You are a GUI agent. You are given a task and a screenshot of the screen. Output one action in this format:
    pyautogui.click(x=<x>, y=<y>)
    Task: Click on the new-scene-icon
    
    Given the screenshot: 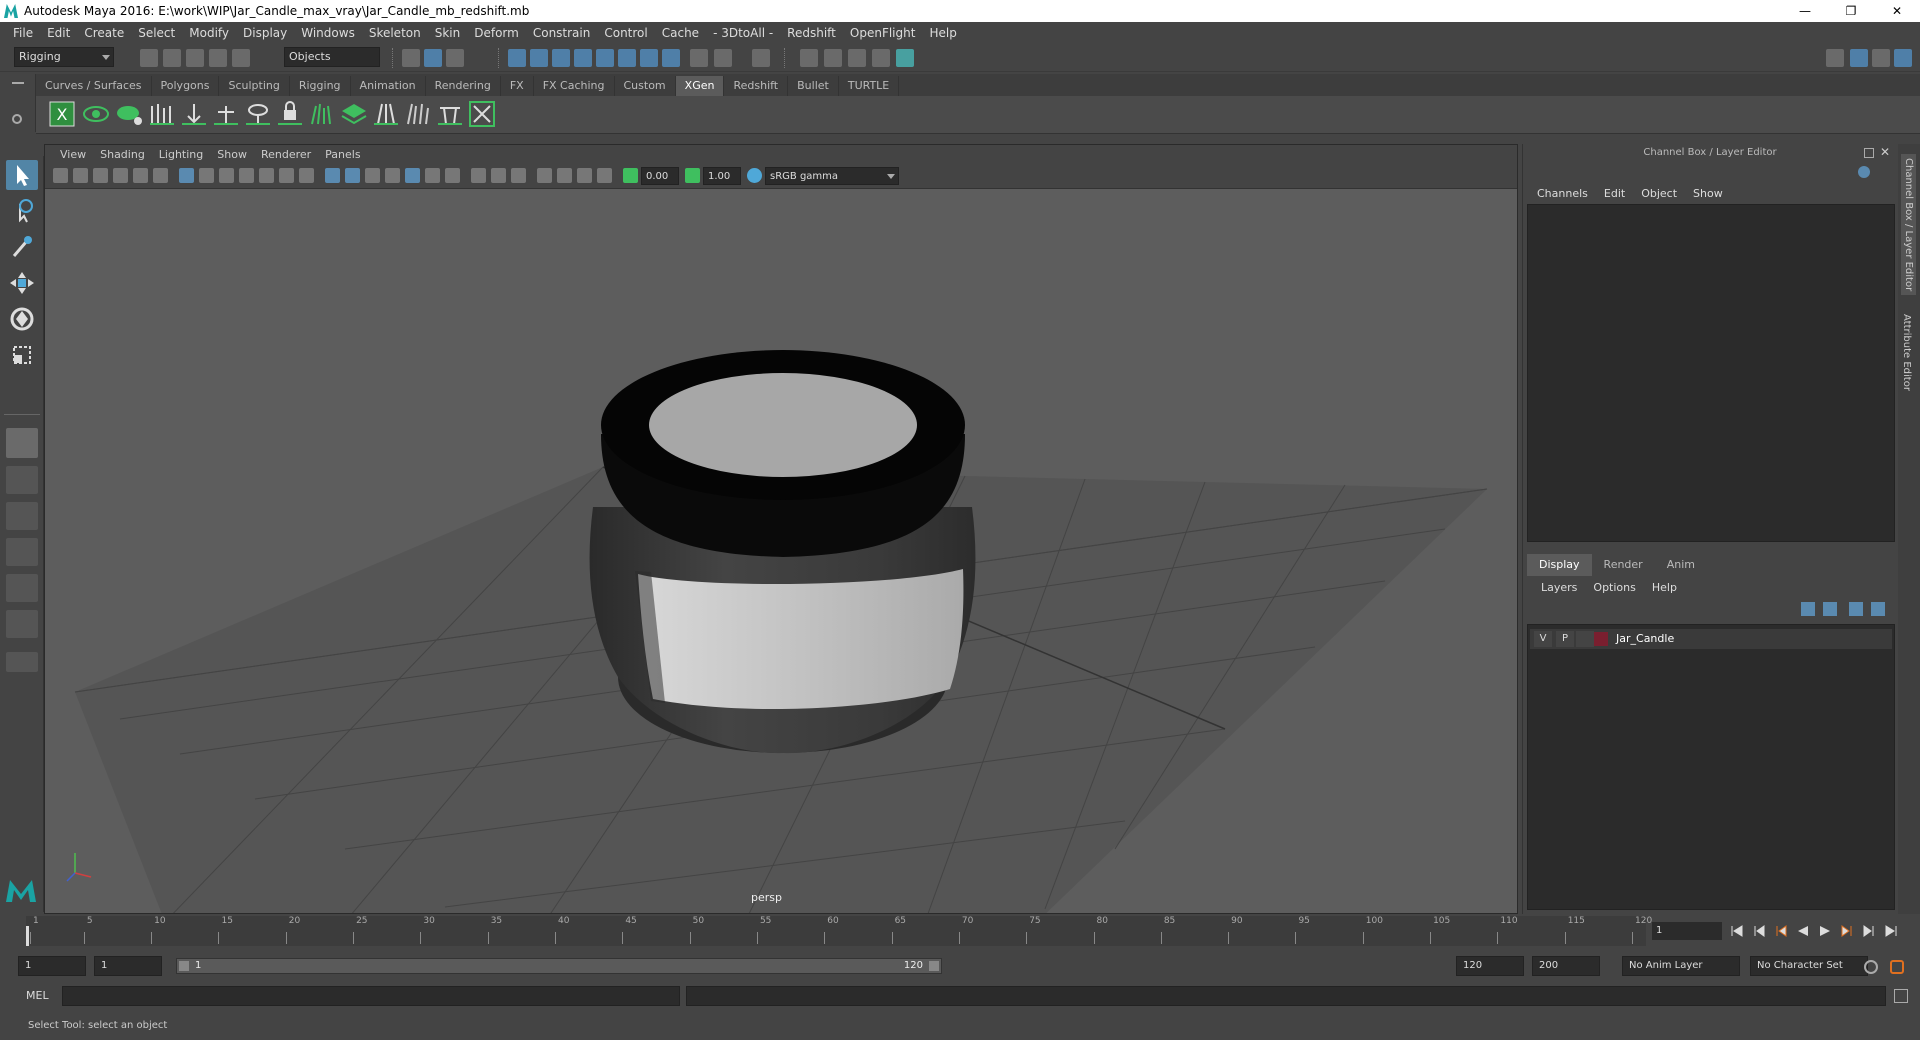 What is the action you would take?
    pyautogui.click(x=149, y=58)
    